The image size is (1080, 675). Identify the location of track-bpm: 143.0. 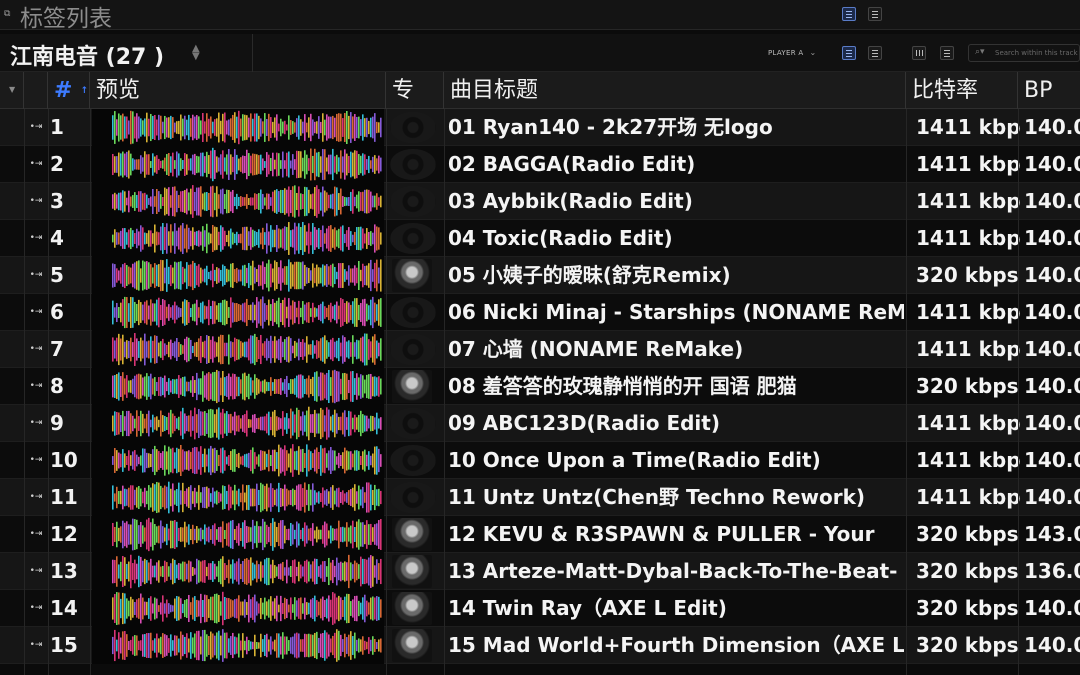
(1052, 534).